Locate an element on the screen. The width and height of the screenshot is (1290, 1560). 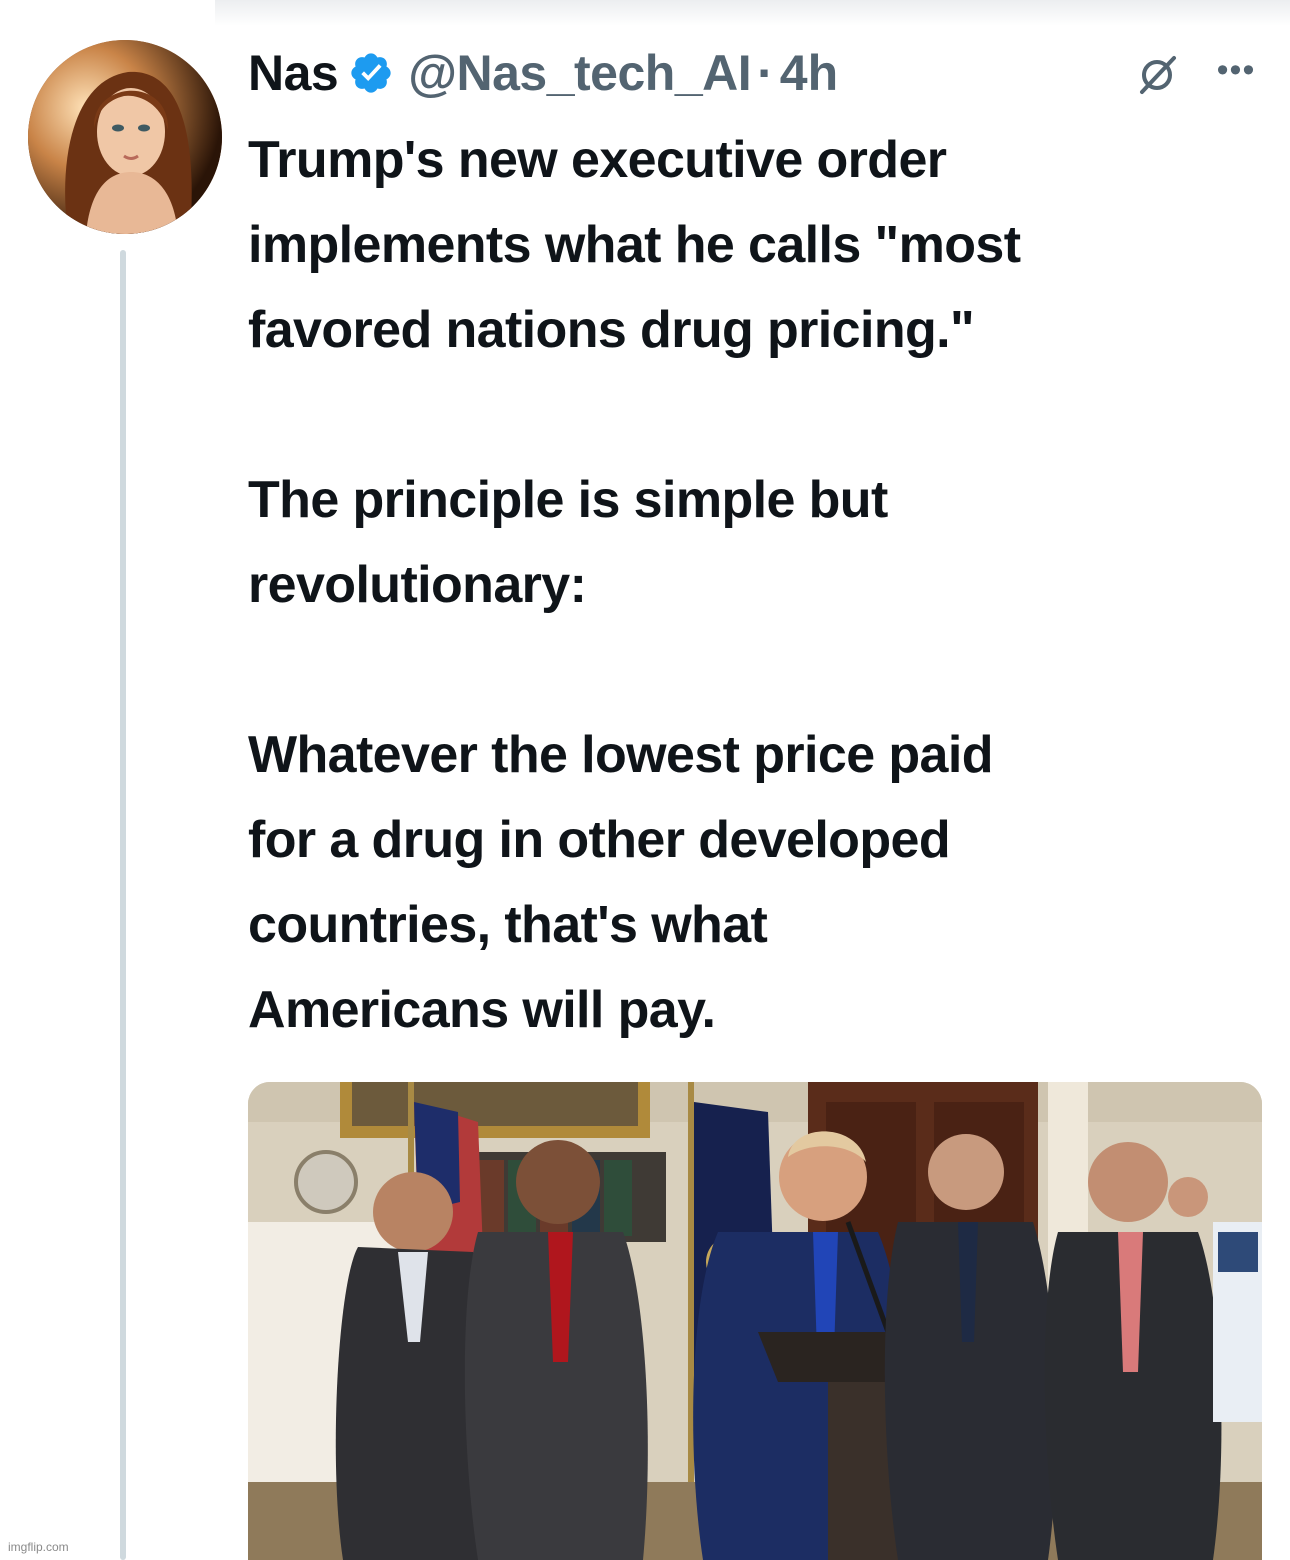
text-line: Trump's new executive order is located at coordinates (597, 160).